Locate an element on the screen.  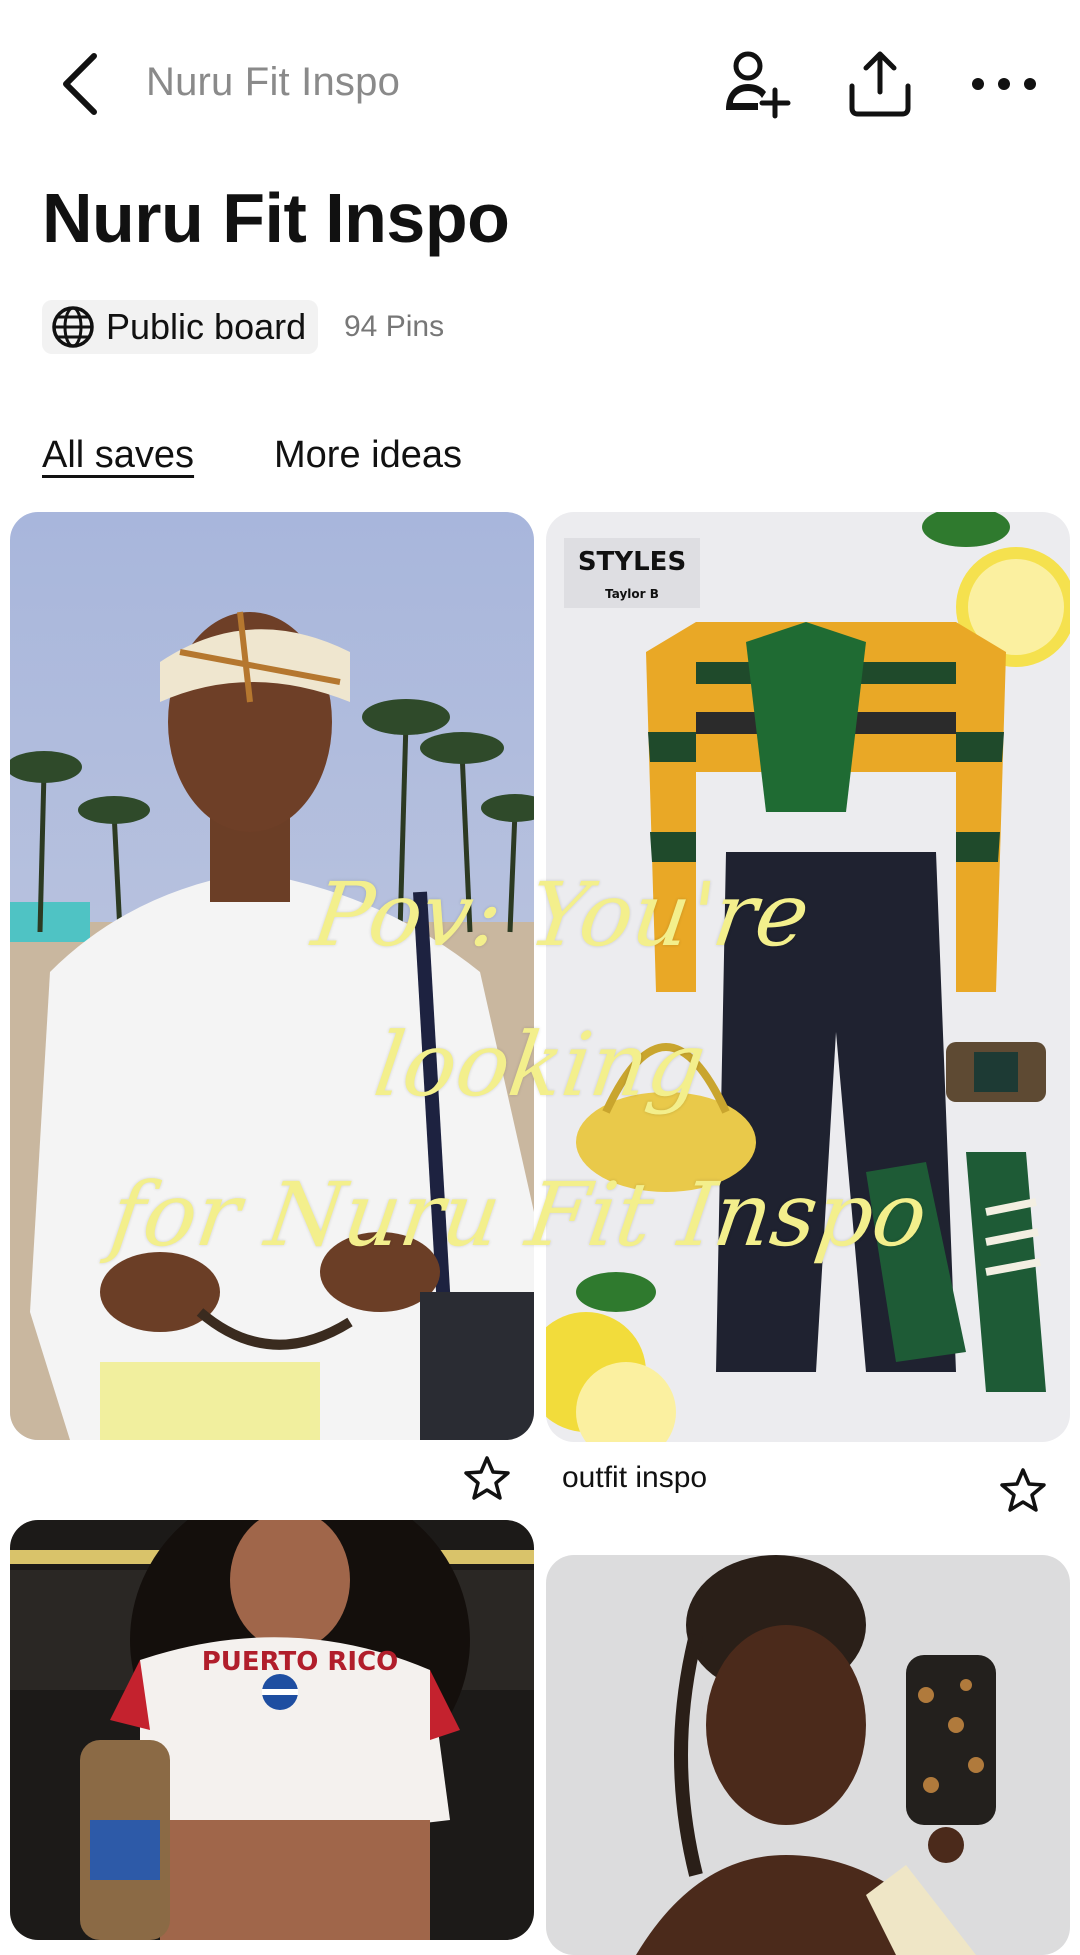
topbar-title: Nuru Fit Inspo is located at coordinates (273, 82).